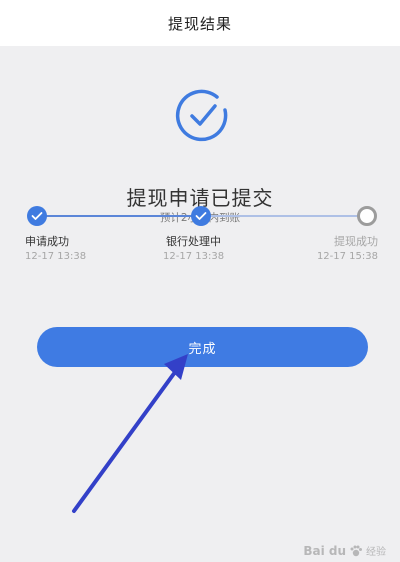 The image size is (400, 562). What do you see at coordinates (356, 550) in the screenshot?
I see `paw-icon` at bounding box center [356, 550].